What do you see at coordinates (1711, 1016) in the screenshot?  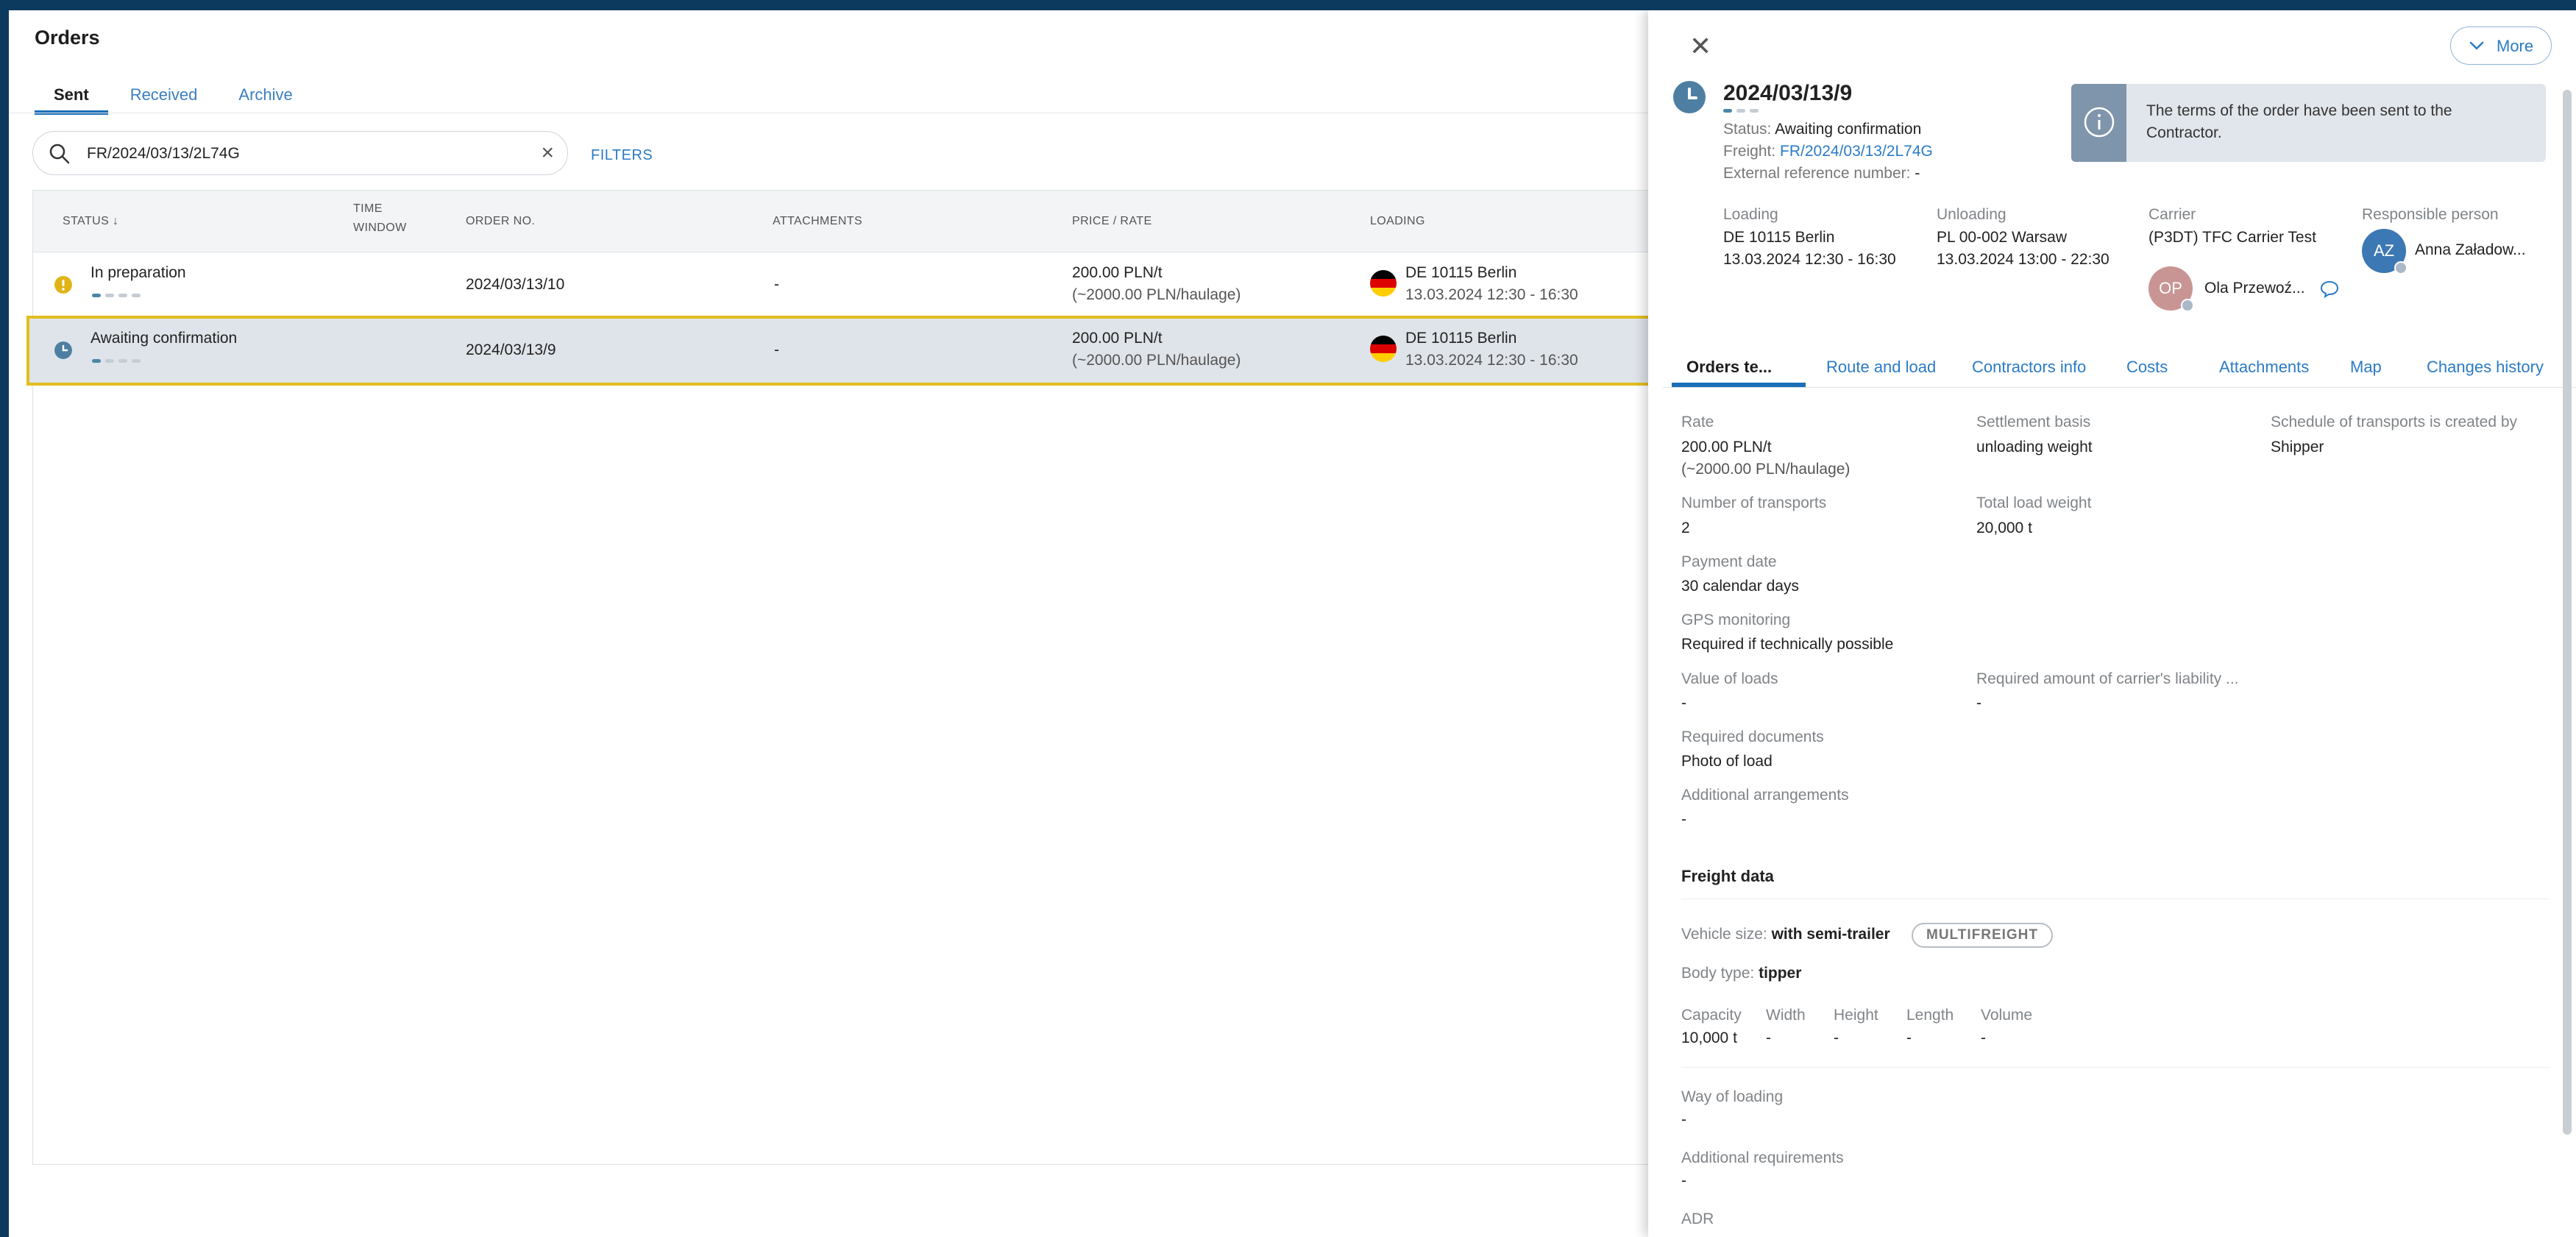 I see `capacity-label: Capacity` at bounding box center [1711, 1016].